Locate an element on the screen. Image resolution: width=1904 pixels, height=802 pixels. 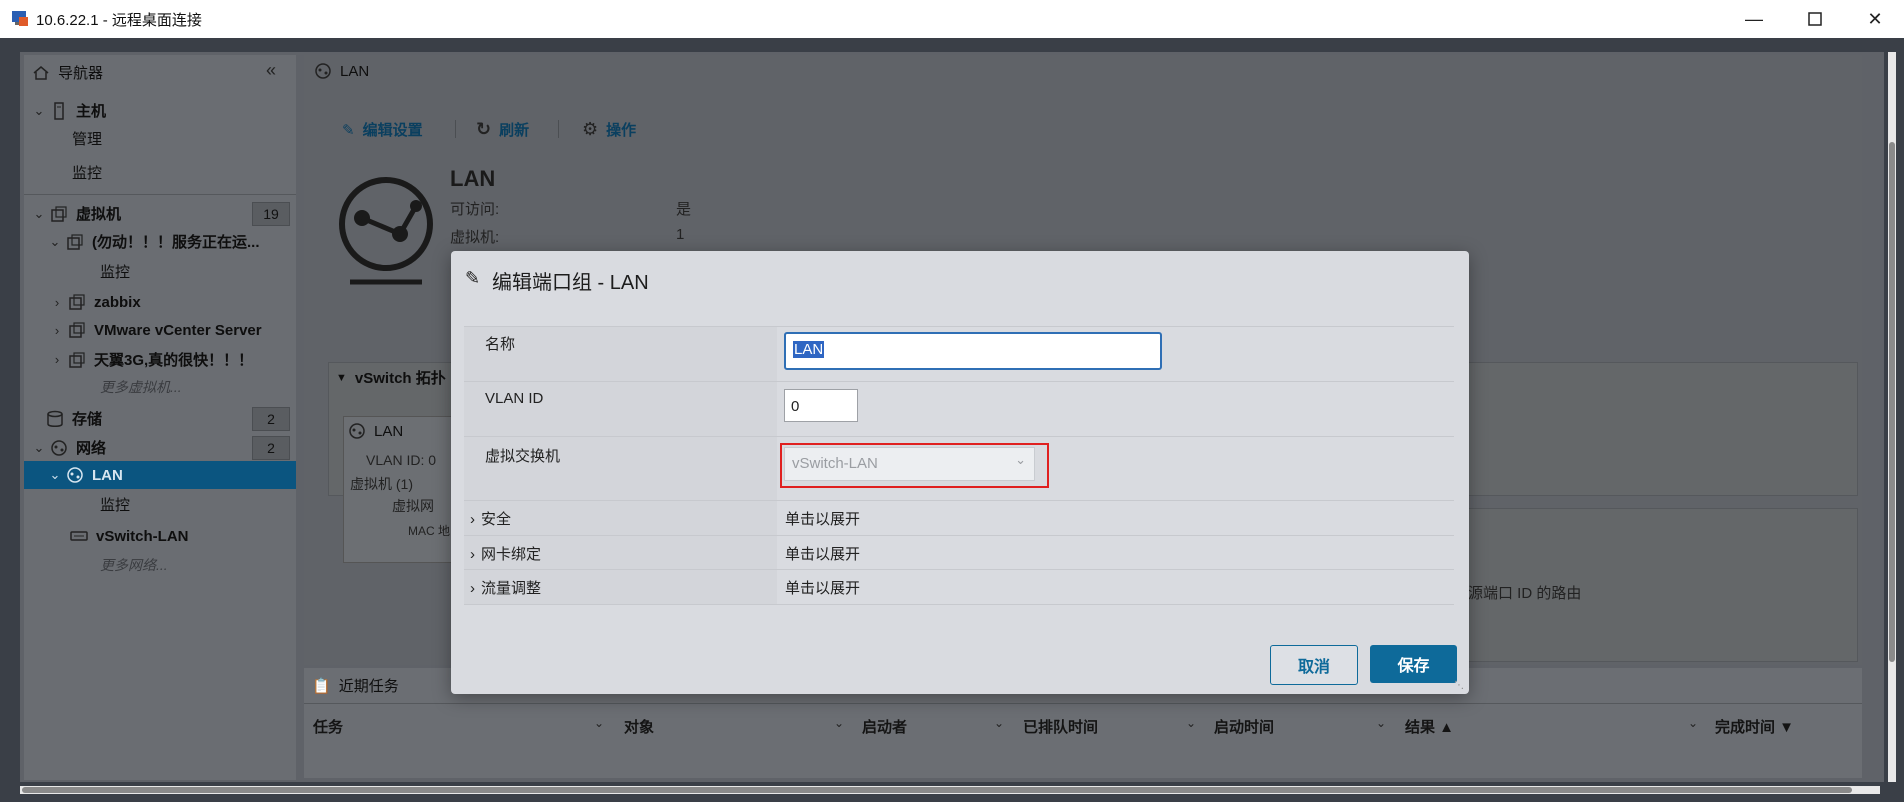
storage-count-badge: 2 is located at coordinates (271, 419).